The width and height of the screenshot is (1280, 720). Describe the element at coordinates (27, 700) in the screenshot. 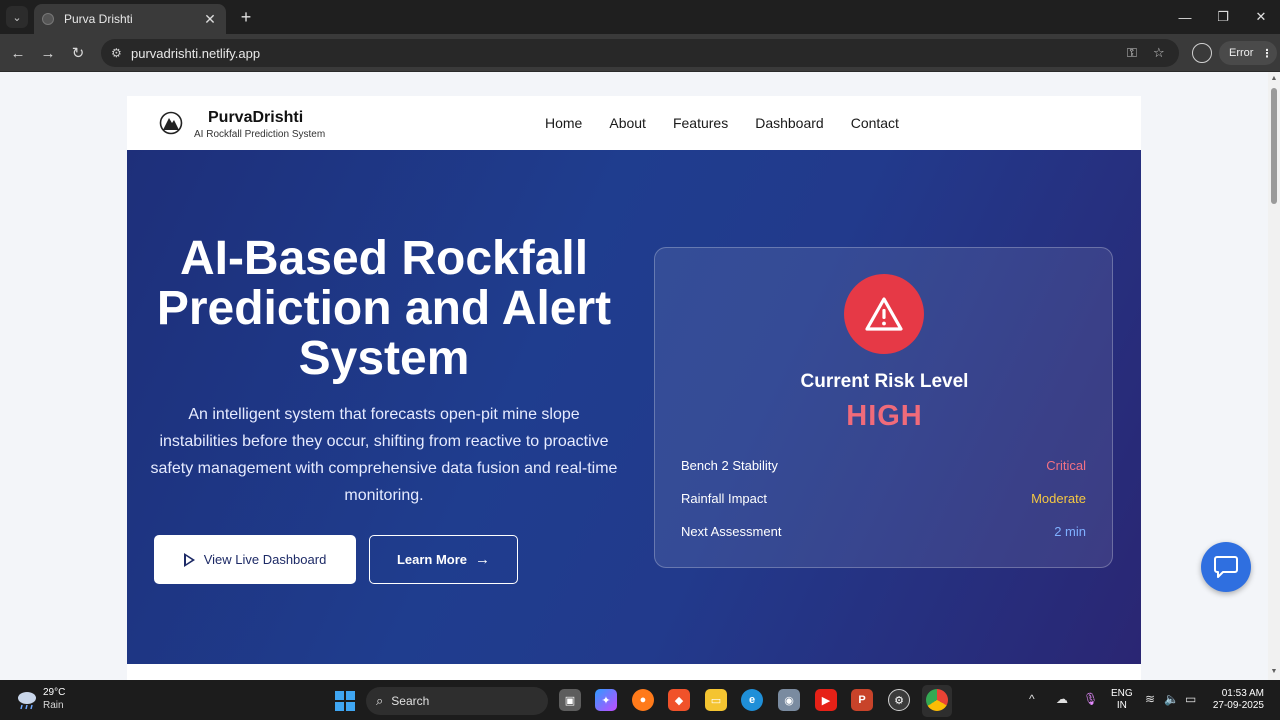

I see `rain-cloud-icon` at that location.